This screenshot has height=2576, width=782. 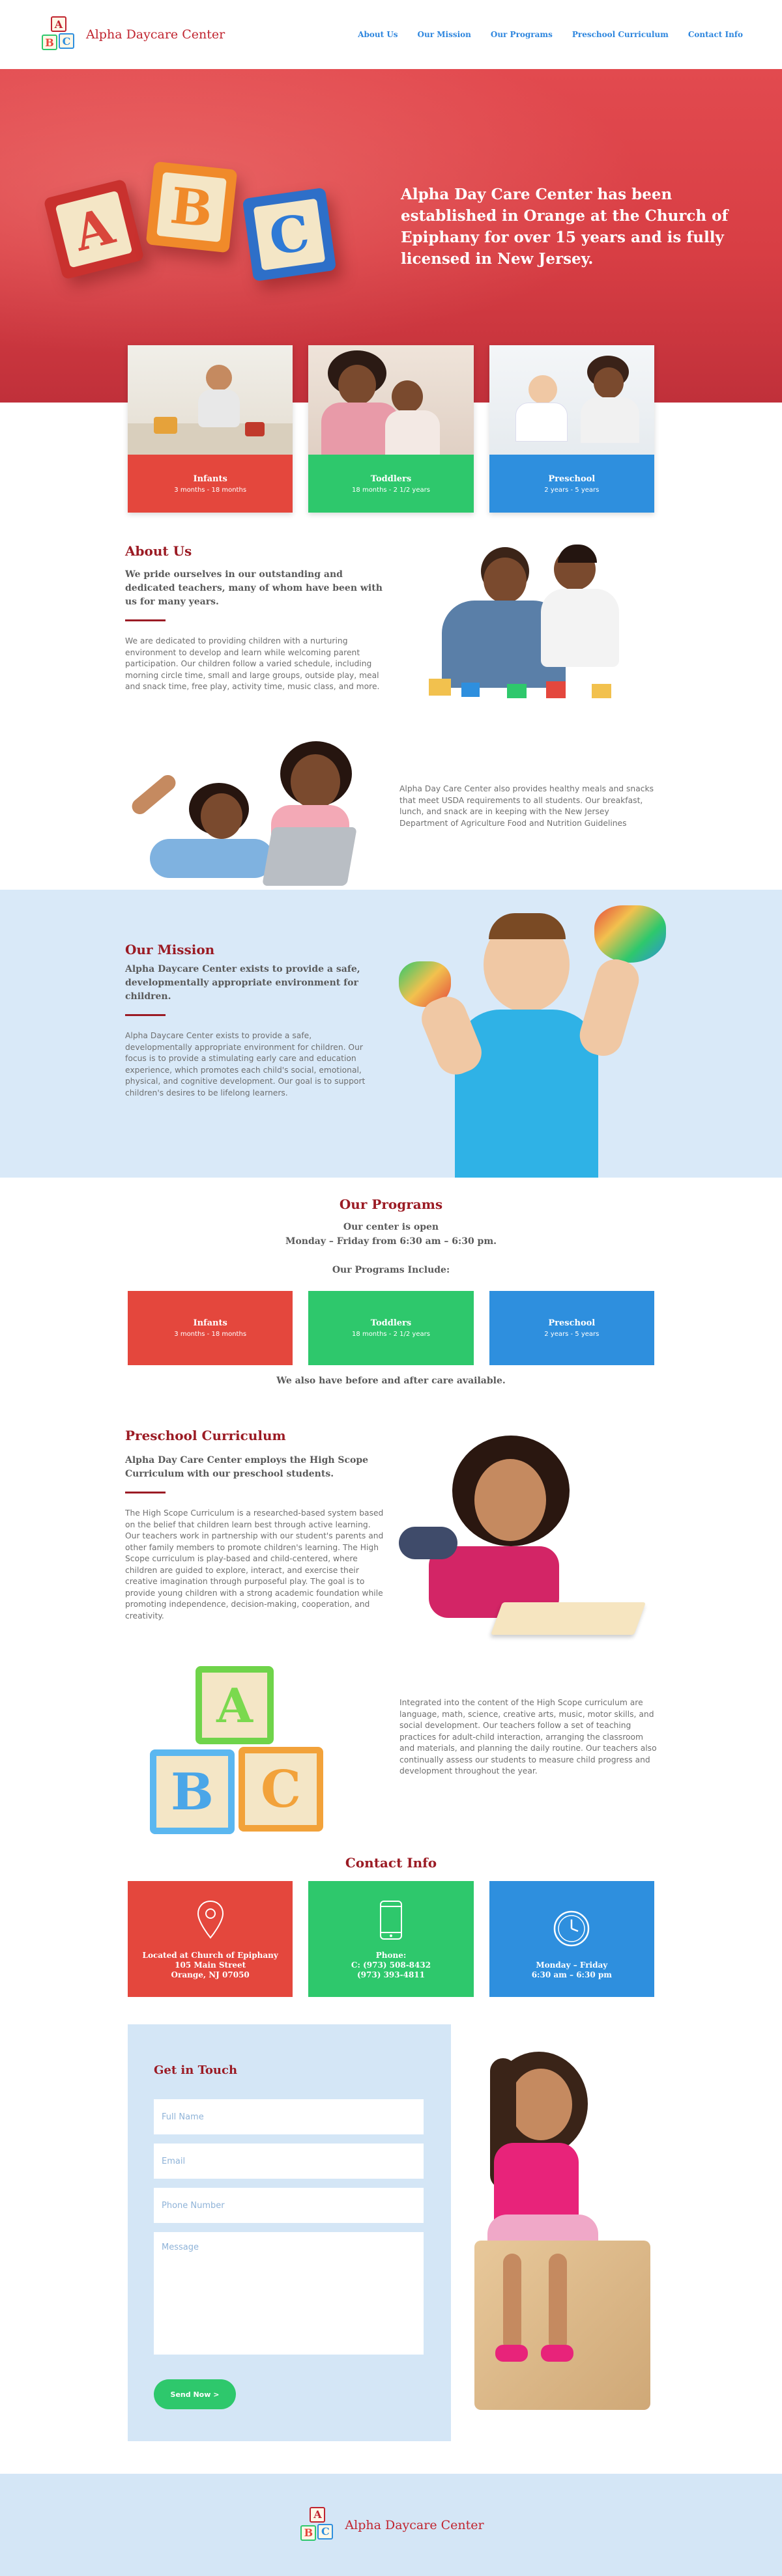 What do you see at coordinates (289, 2161) in the screenshot?
I see `email-input` at bounding box center [289, 2161].